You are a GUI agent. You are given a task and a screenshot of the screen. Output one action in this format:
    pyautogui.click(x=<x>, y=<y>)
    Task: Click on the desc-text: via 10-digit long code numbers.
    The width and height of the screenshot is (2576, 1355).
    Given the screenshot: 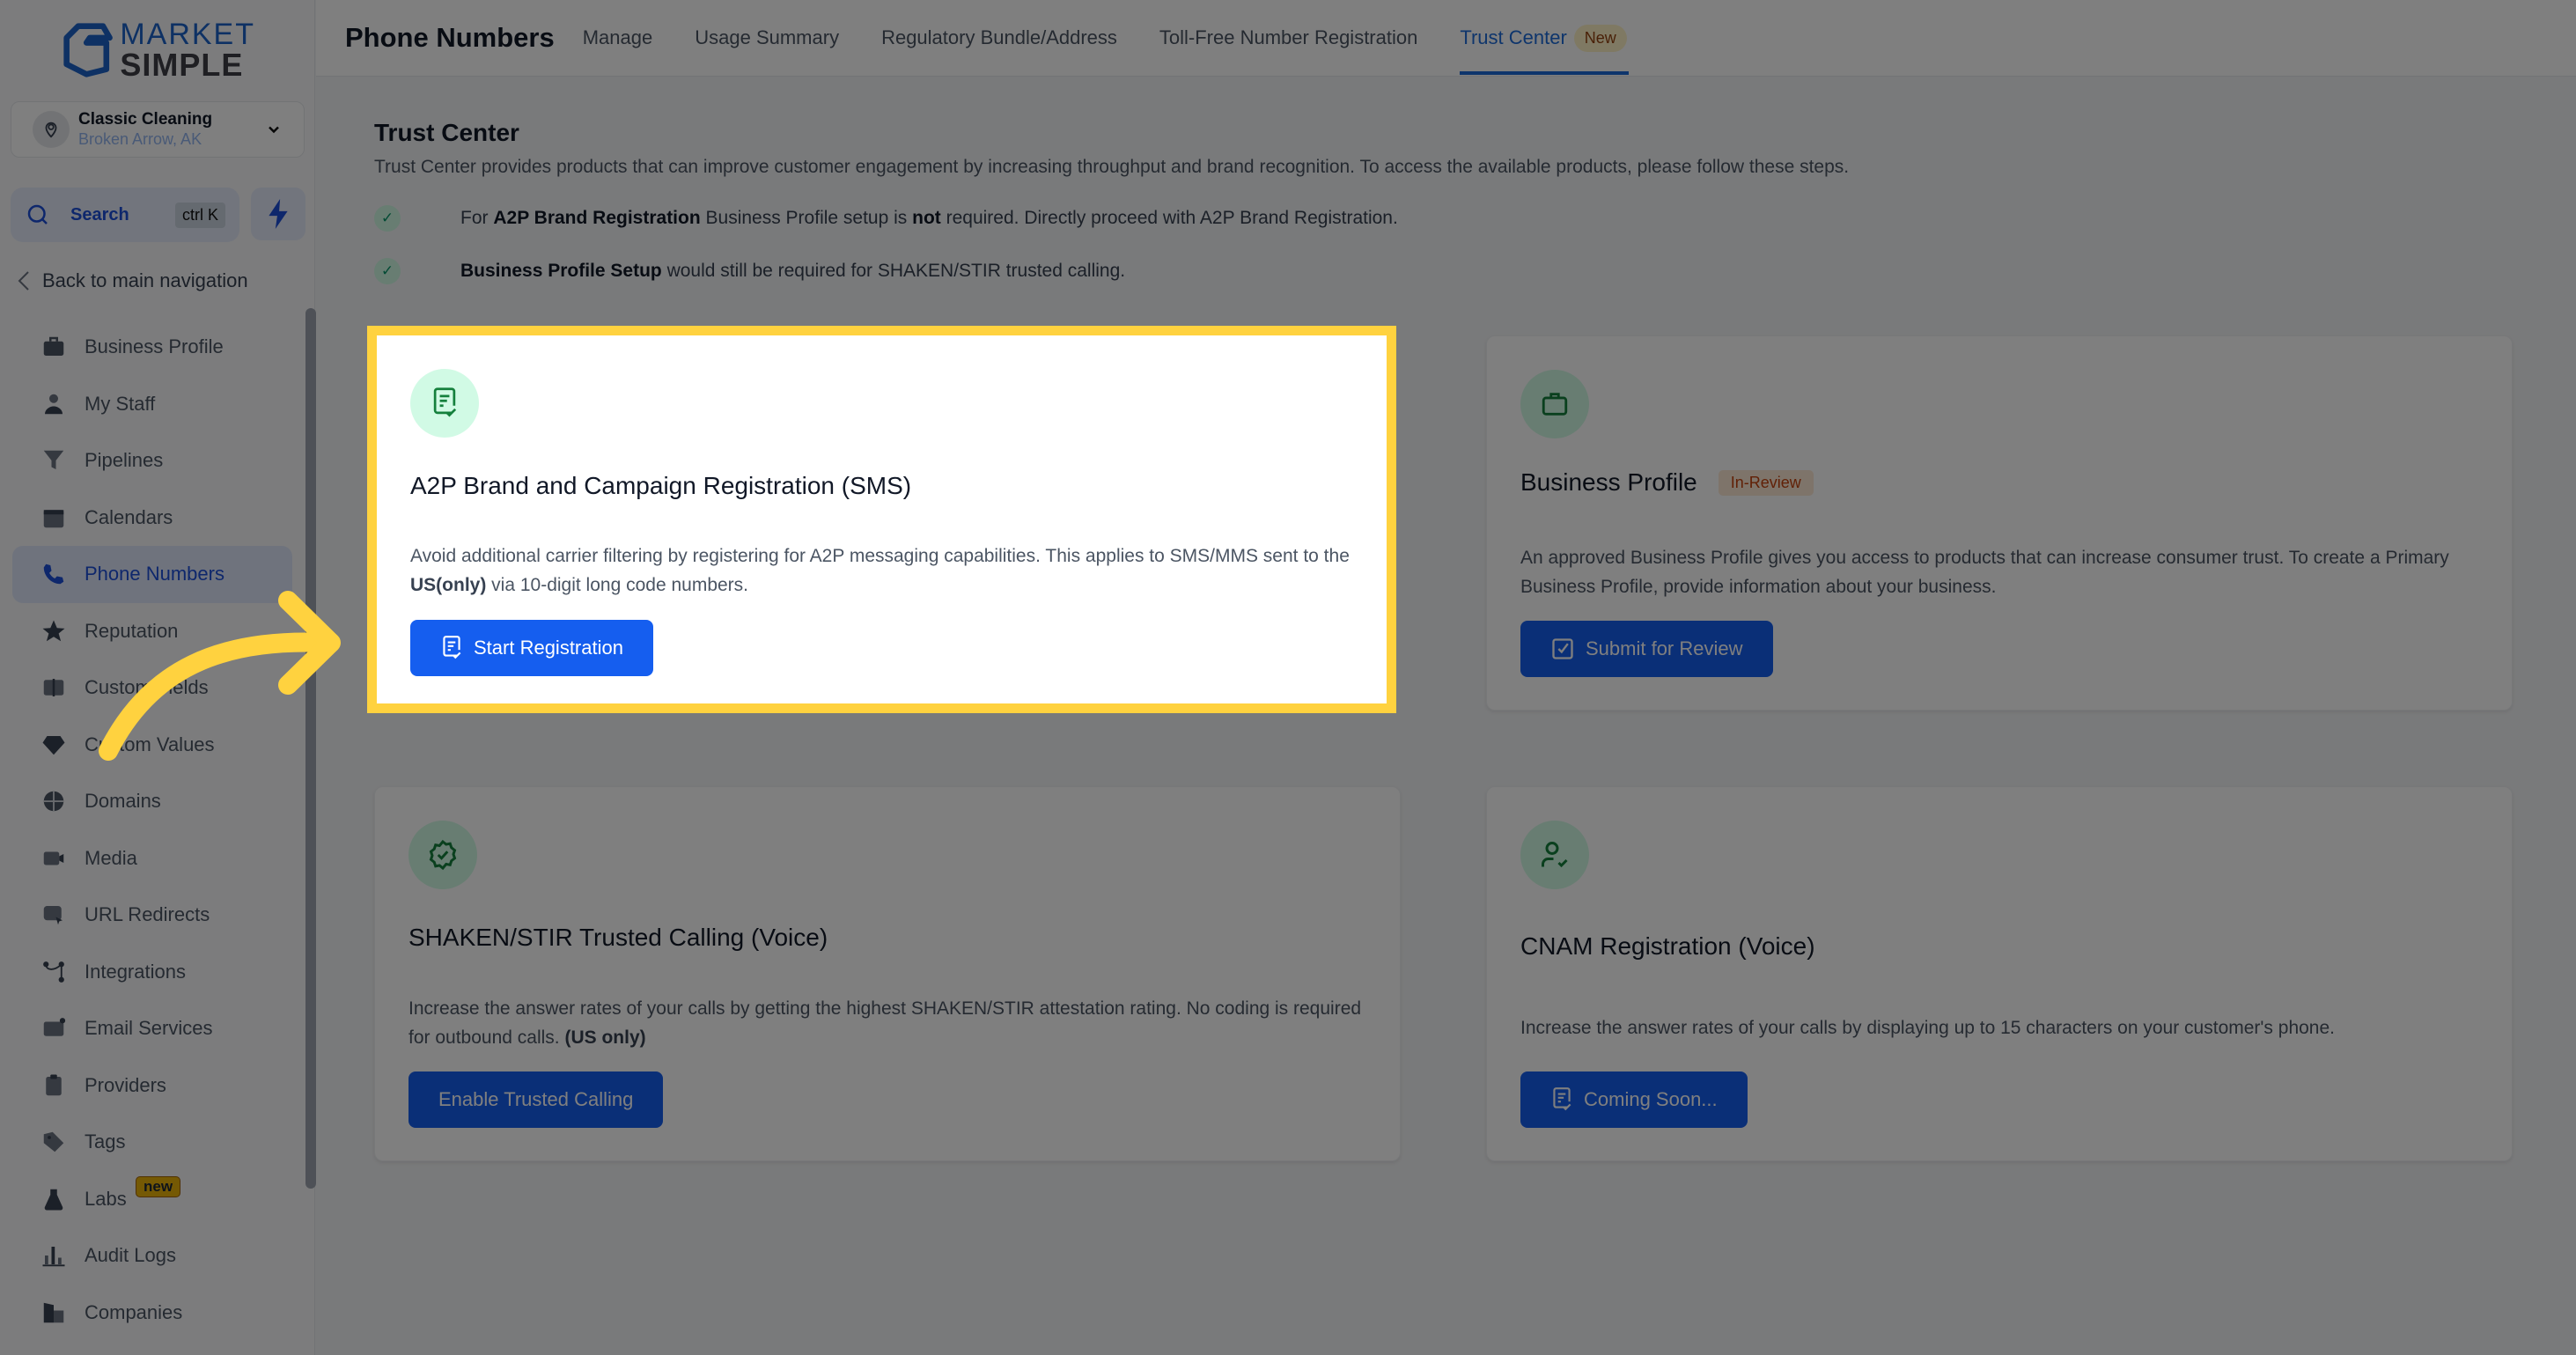 What is the action you would take?
    pyautogui.click(x=617, y=584)
    